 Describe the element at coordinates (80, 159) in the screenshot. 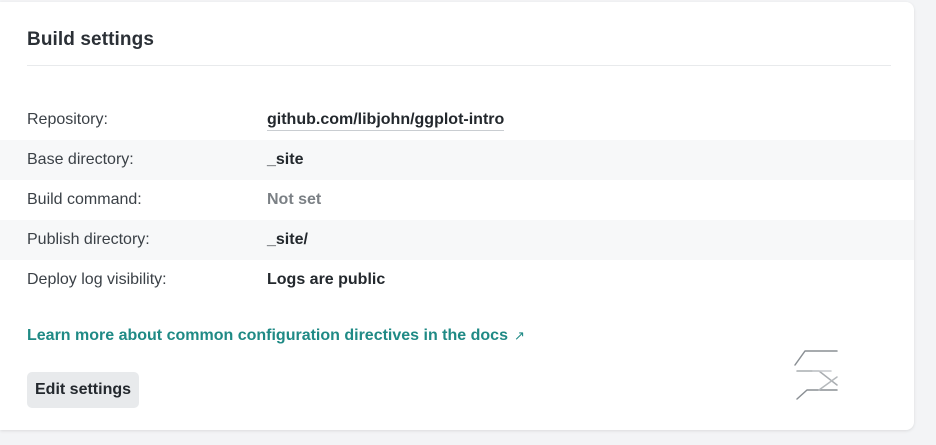

I see `row-label: Base directory:` at that location.